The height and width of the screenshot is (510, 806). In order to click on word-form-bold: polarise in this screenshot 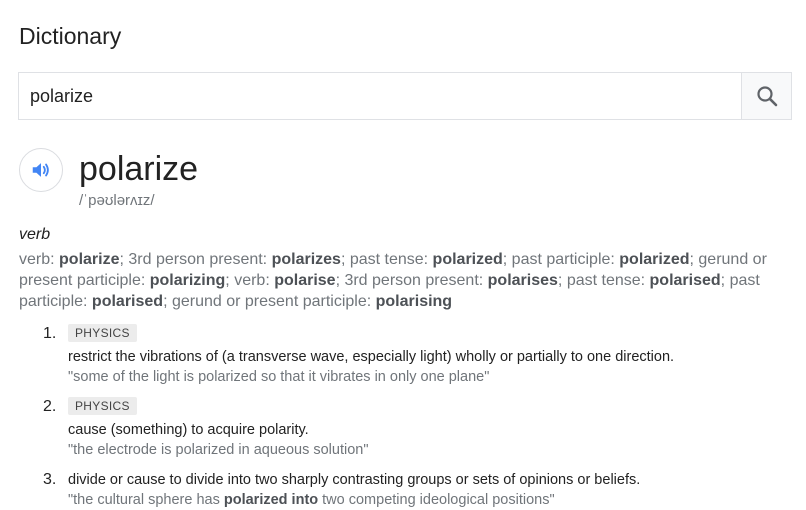, I will do `click(305, 280)`.